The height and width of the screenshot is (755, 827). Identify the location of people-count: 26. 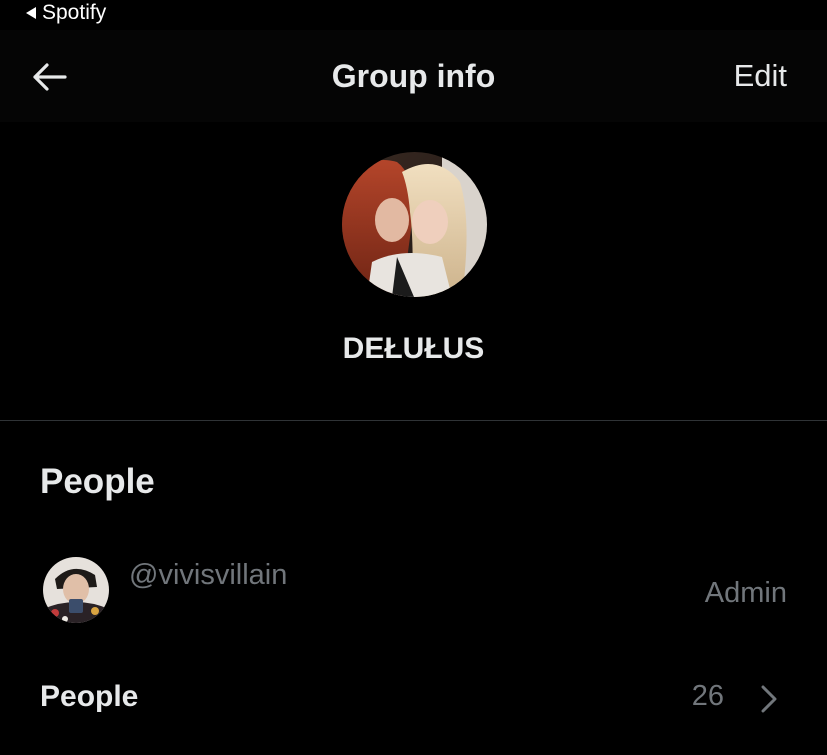
(707, 696).